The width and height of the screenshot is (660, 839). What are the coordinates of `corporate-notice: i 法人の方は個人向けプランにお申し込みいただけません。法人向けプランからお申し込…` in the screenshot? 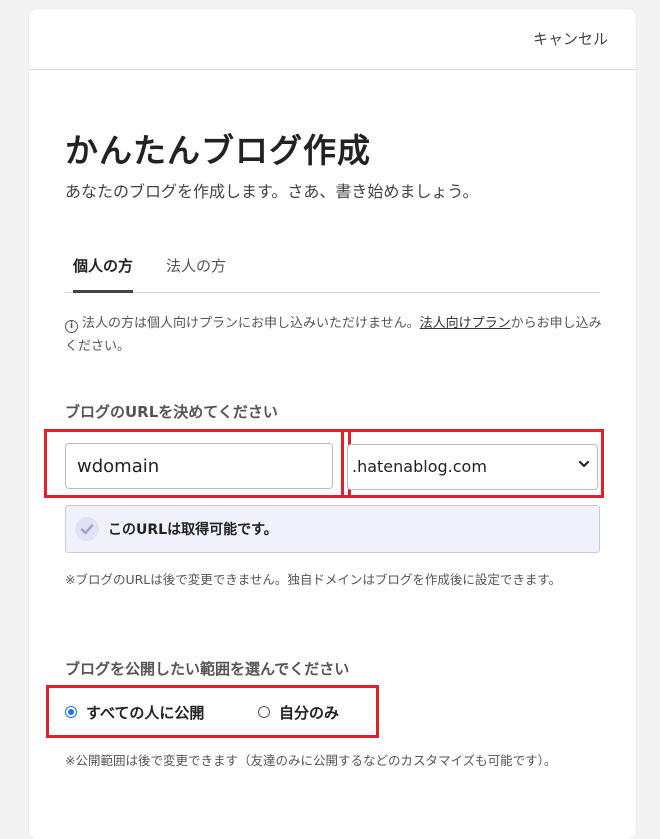 It's located at (335, 335).